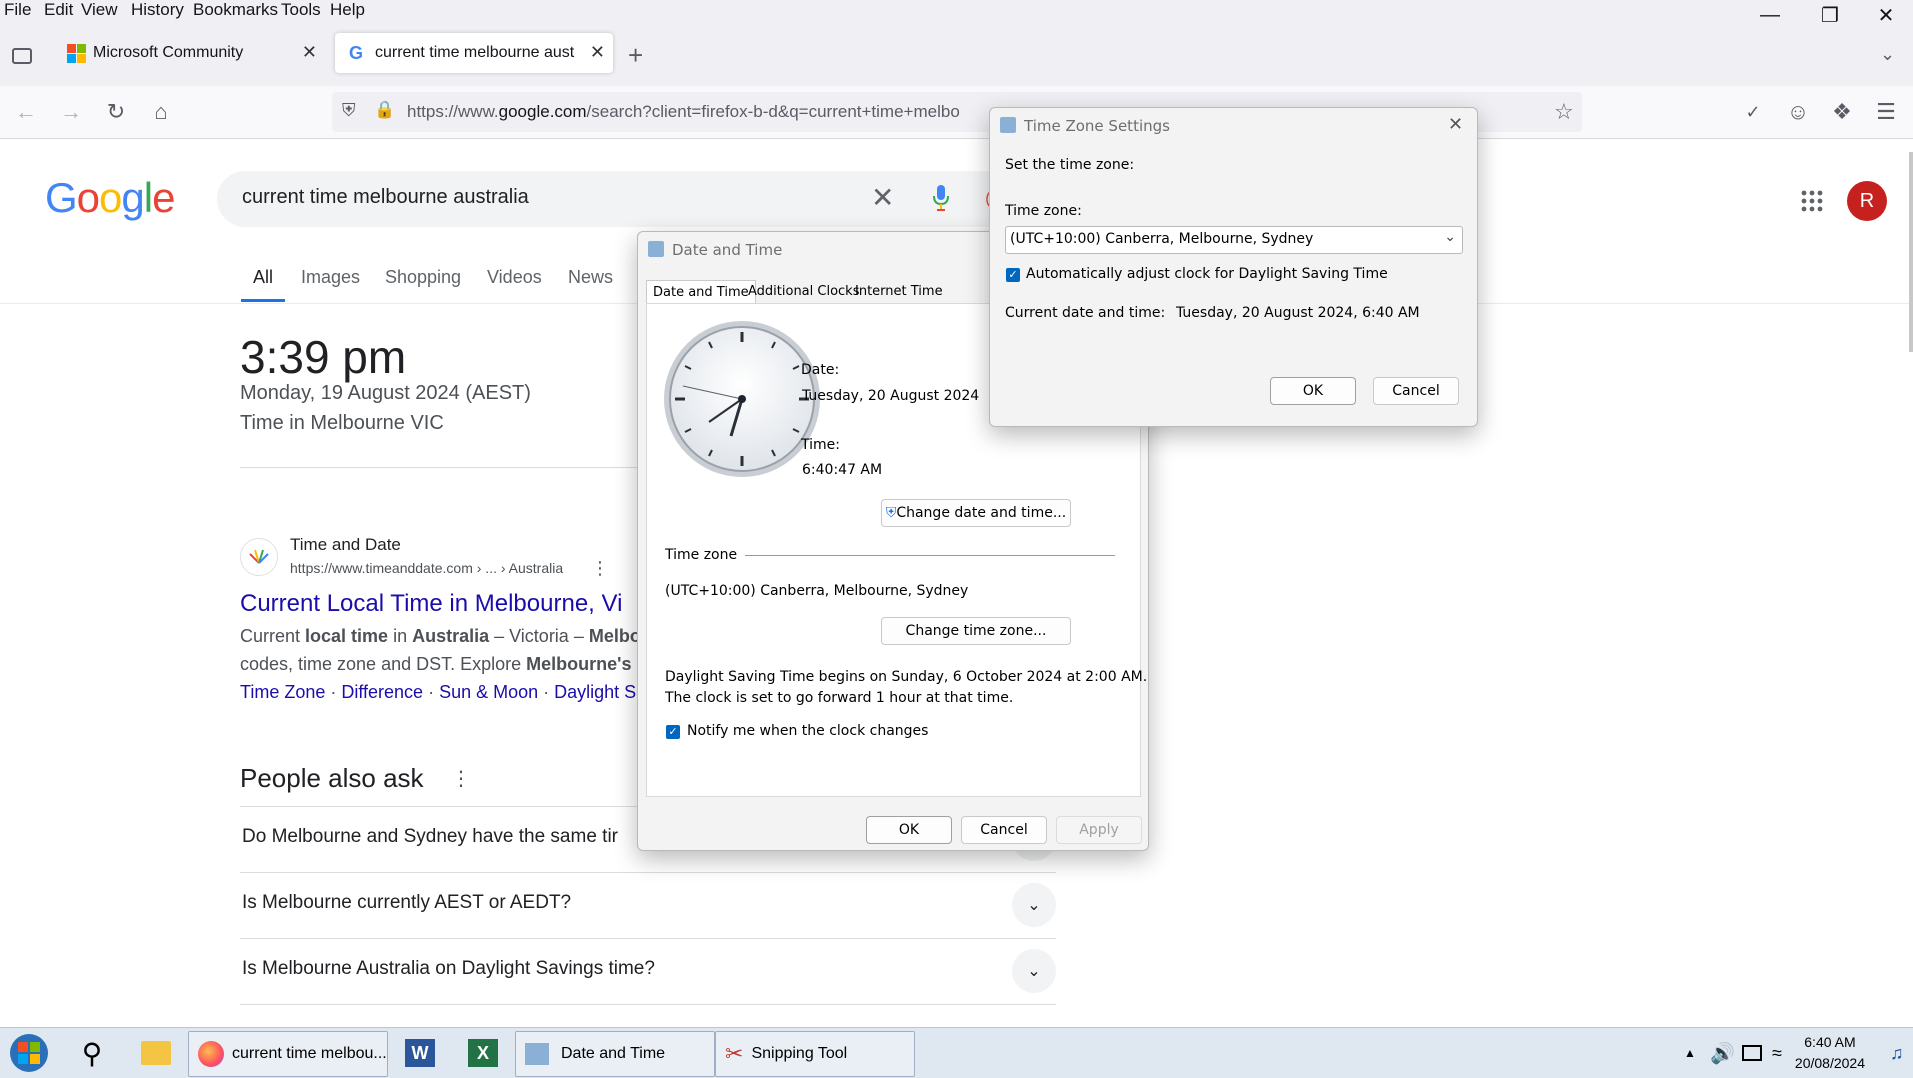 The width and height of the screenshot is (1913, 1078). What do you see at coordinates (1777, 1053) in the screenshot?
I see `wifi-icon: ≈` at bounding box center [1777, 1053].